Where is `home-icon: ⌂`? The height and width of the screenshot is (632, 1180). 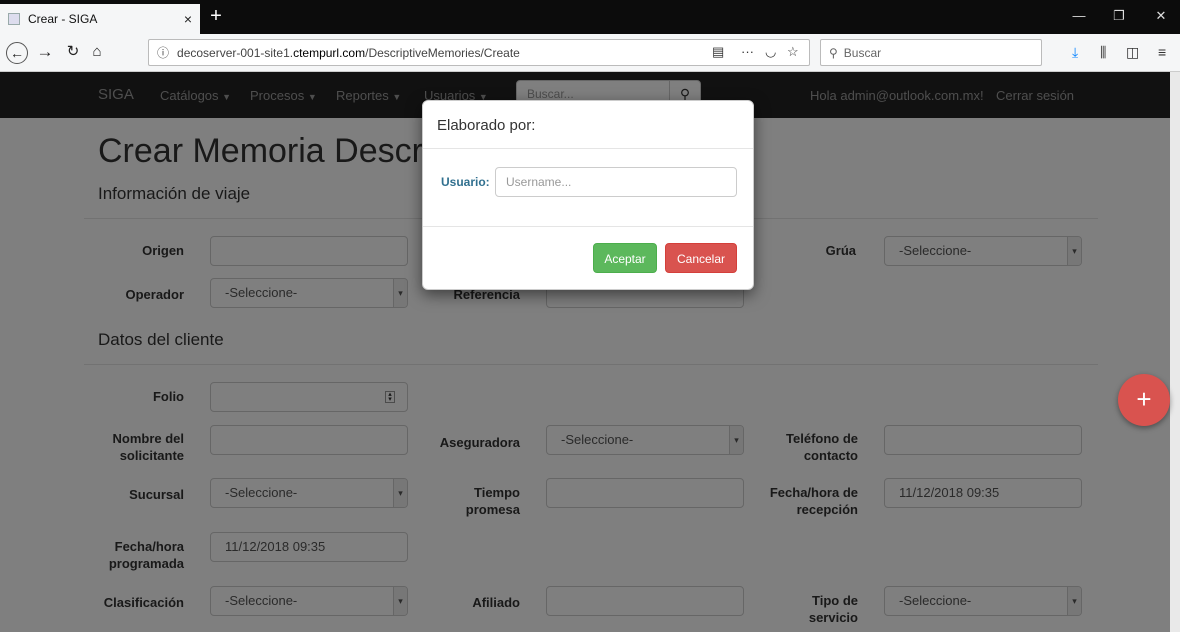 home-icon: ⌂ is located at coordinates (97, 52).